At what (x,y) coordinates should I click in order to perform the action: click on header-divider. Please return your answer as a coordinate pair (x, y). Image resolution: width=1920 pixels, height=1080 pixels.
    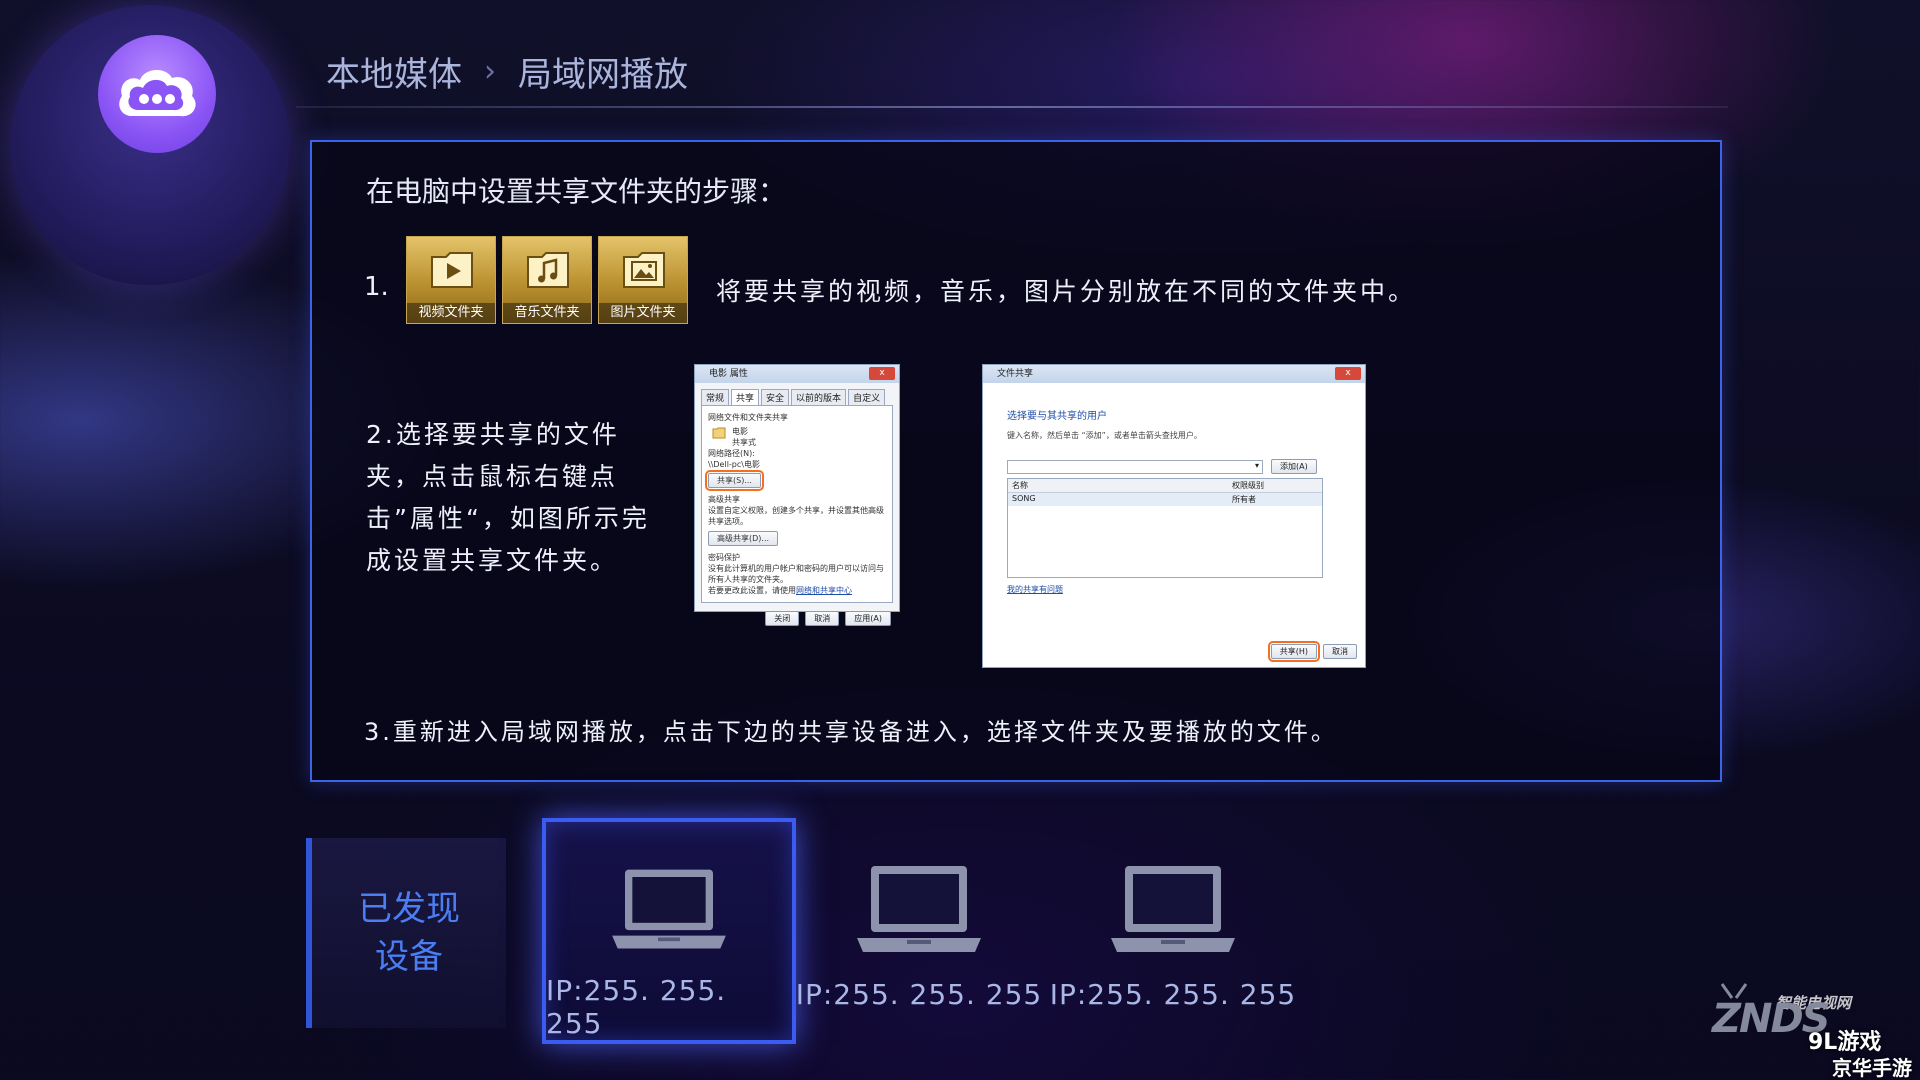
    Looking at the image, I should click on (1012, 107).